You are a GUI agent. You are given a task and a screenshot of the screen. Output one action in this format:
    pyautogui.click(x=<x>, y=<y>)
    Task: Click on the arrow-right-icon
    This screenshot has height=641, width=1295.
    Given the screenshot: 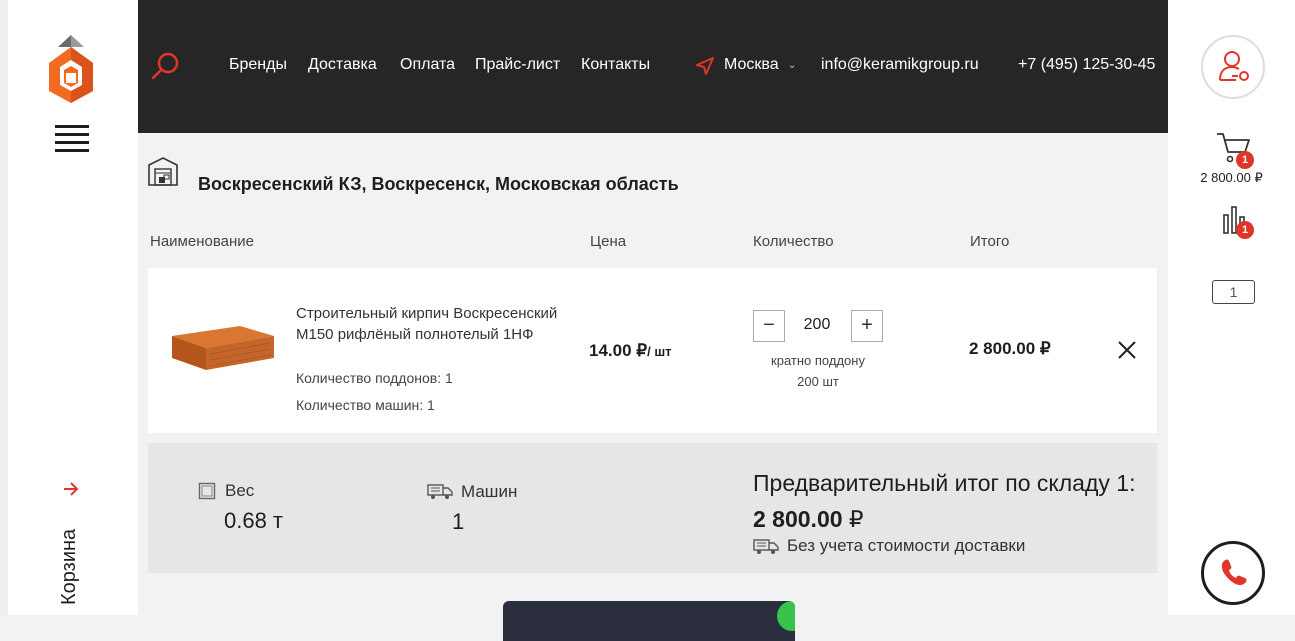 What is the action you would take?
    pyautogui.click(x=71, y=489)
    